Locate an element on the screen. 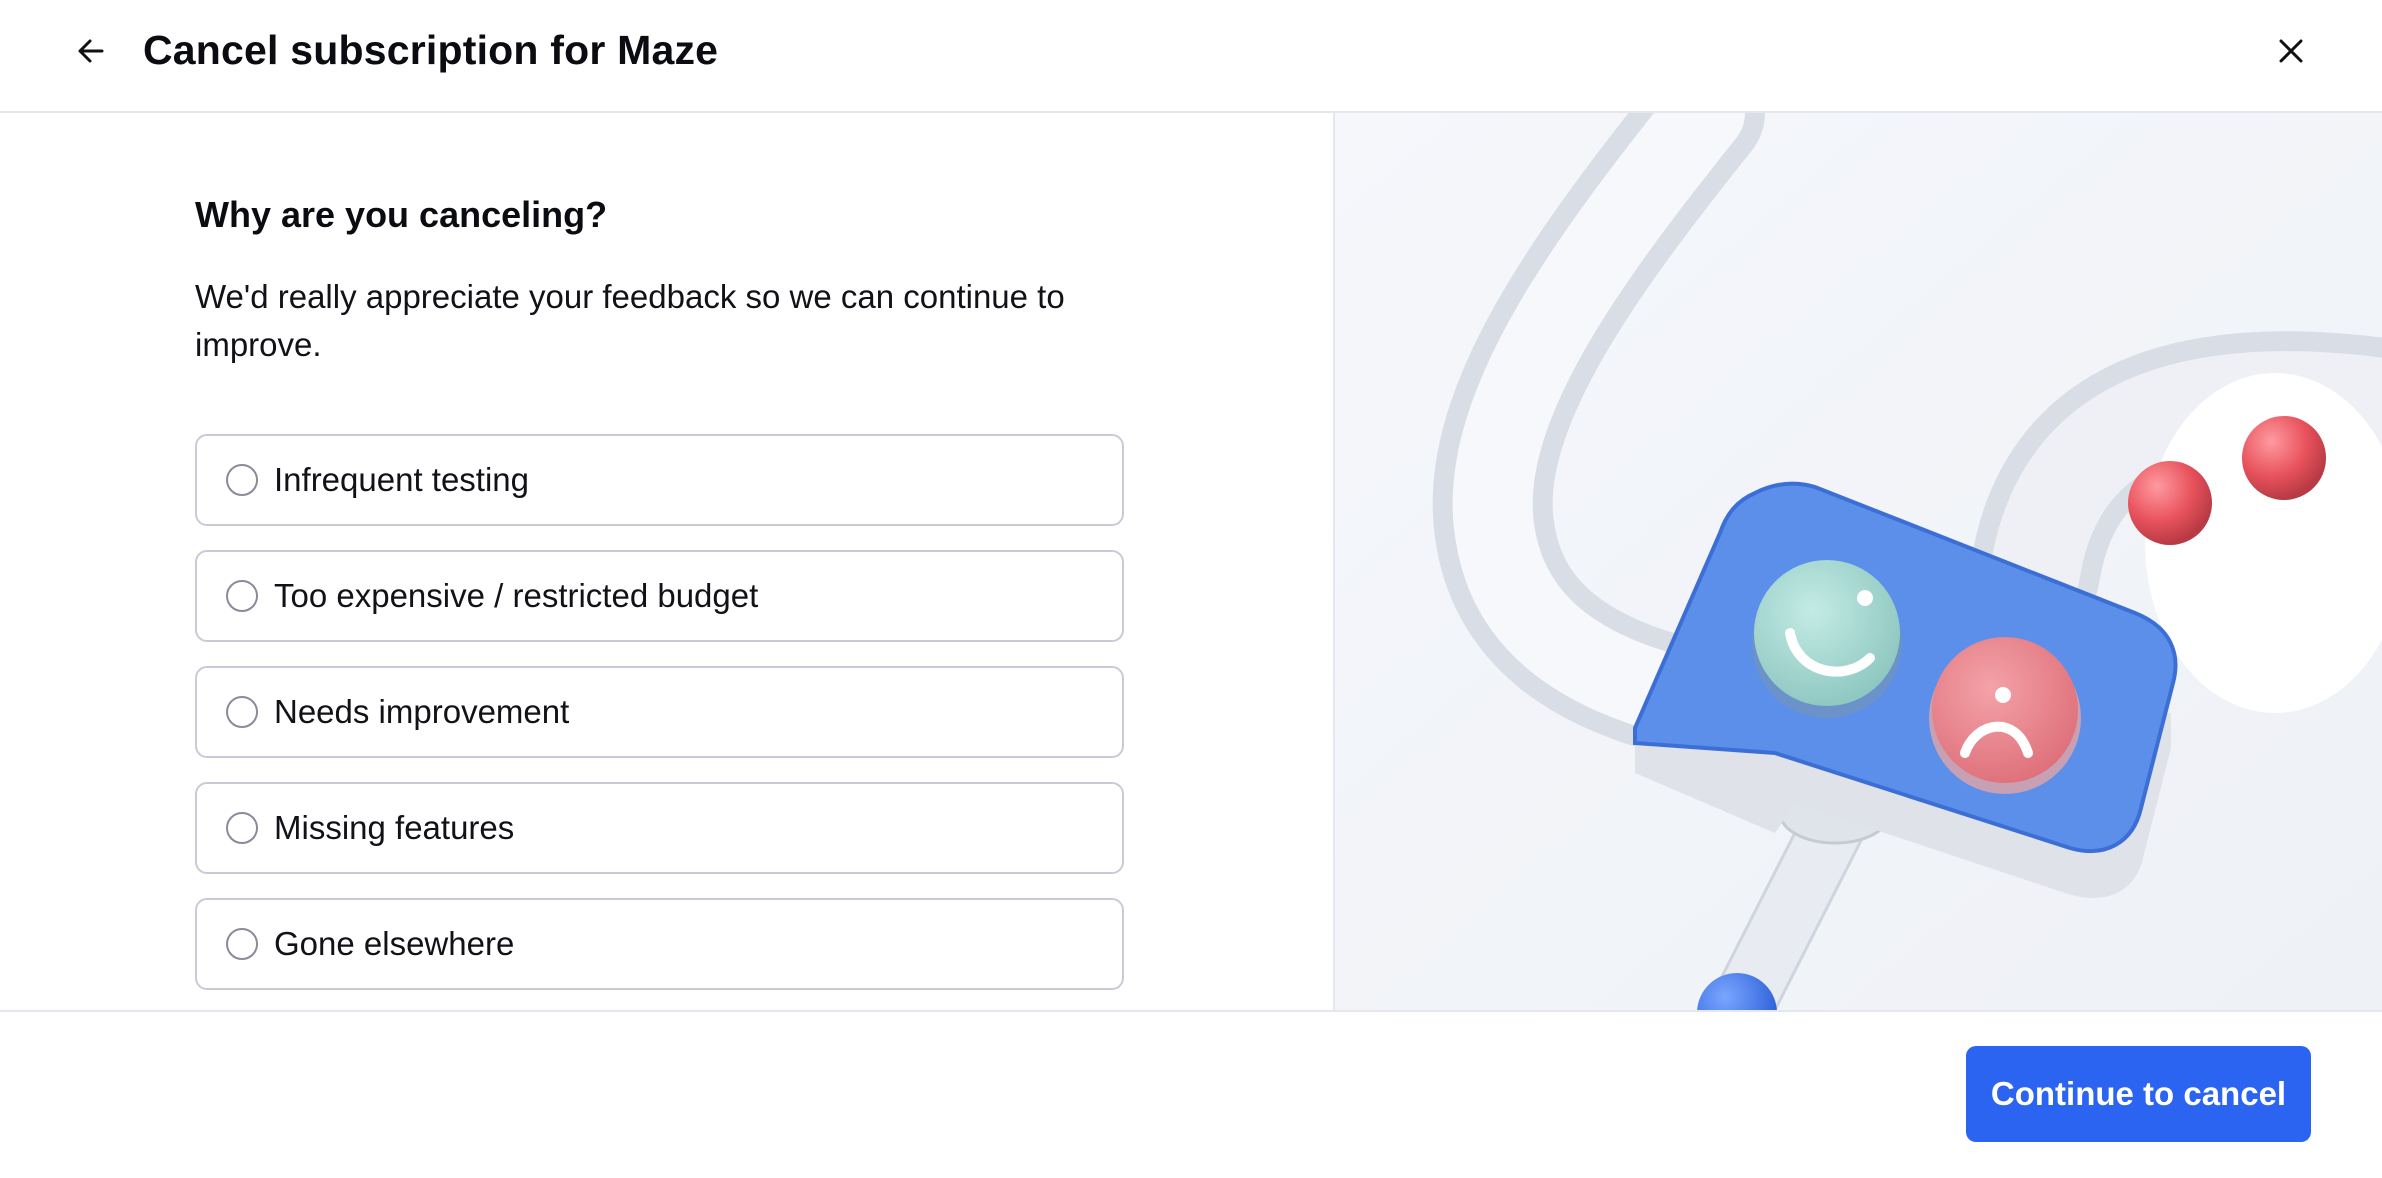 The image size is (2382, 1178). close-icon is located at coordinates (2291, 51).